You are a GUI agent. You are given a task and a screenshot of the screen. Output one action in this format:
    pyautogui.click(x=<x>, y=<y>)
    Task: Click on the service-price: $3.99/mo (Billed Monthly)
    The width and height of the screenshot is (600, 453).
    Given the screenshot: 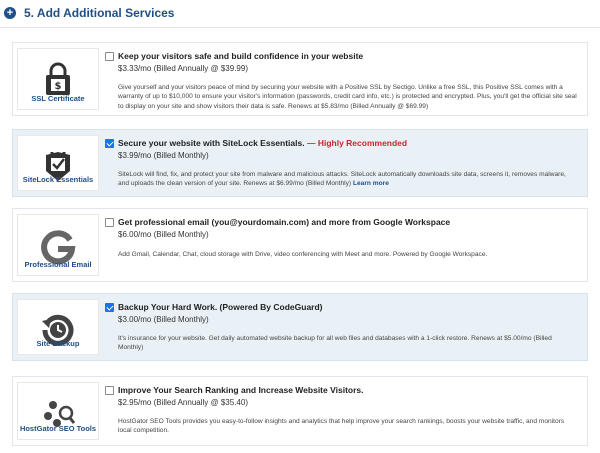 What is the action you would take?
    pyautogui.click(x=163, y=155)
    